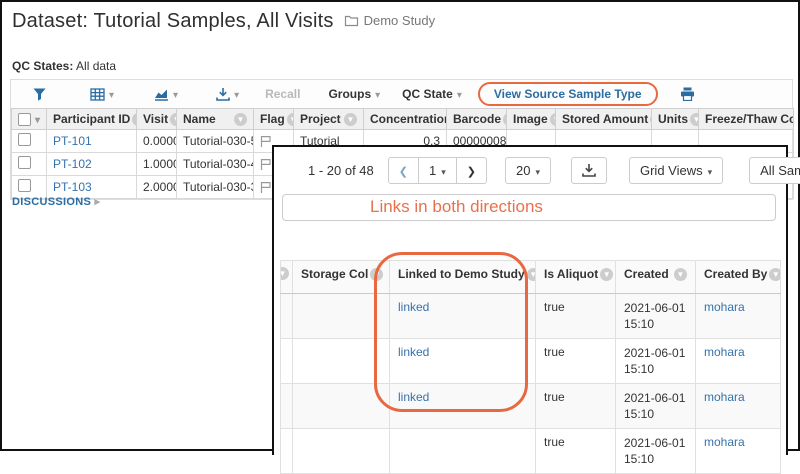 Image resolution: width=800 pixels, height=474 pixels. Describe the element at coordinates (72, 141) in the screenshot. I see `participant-link: PT-101` at that location.